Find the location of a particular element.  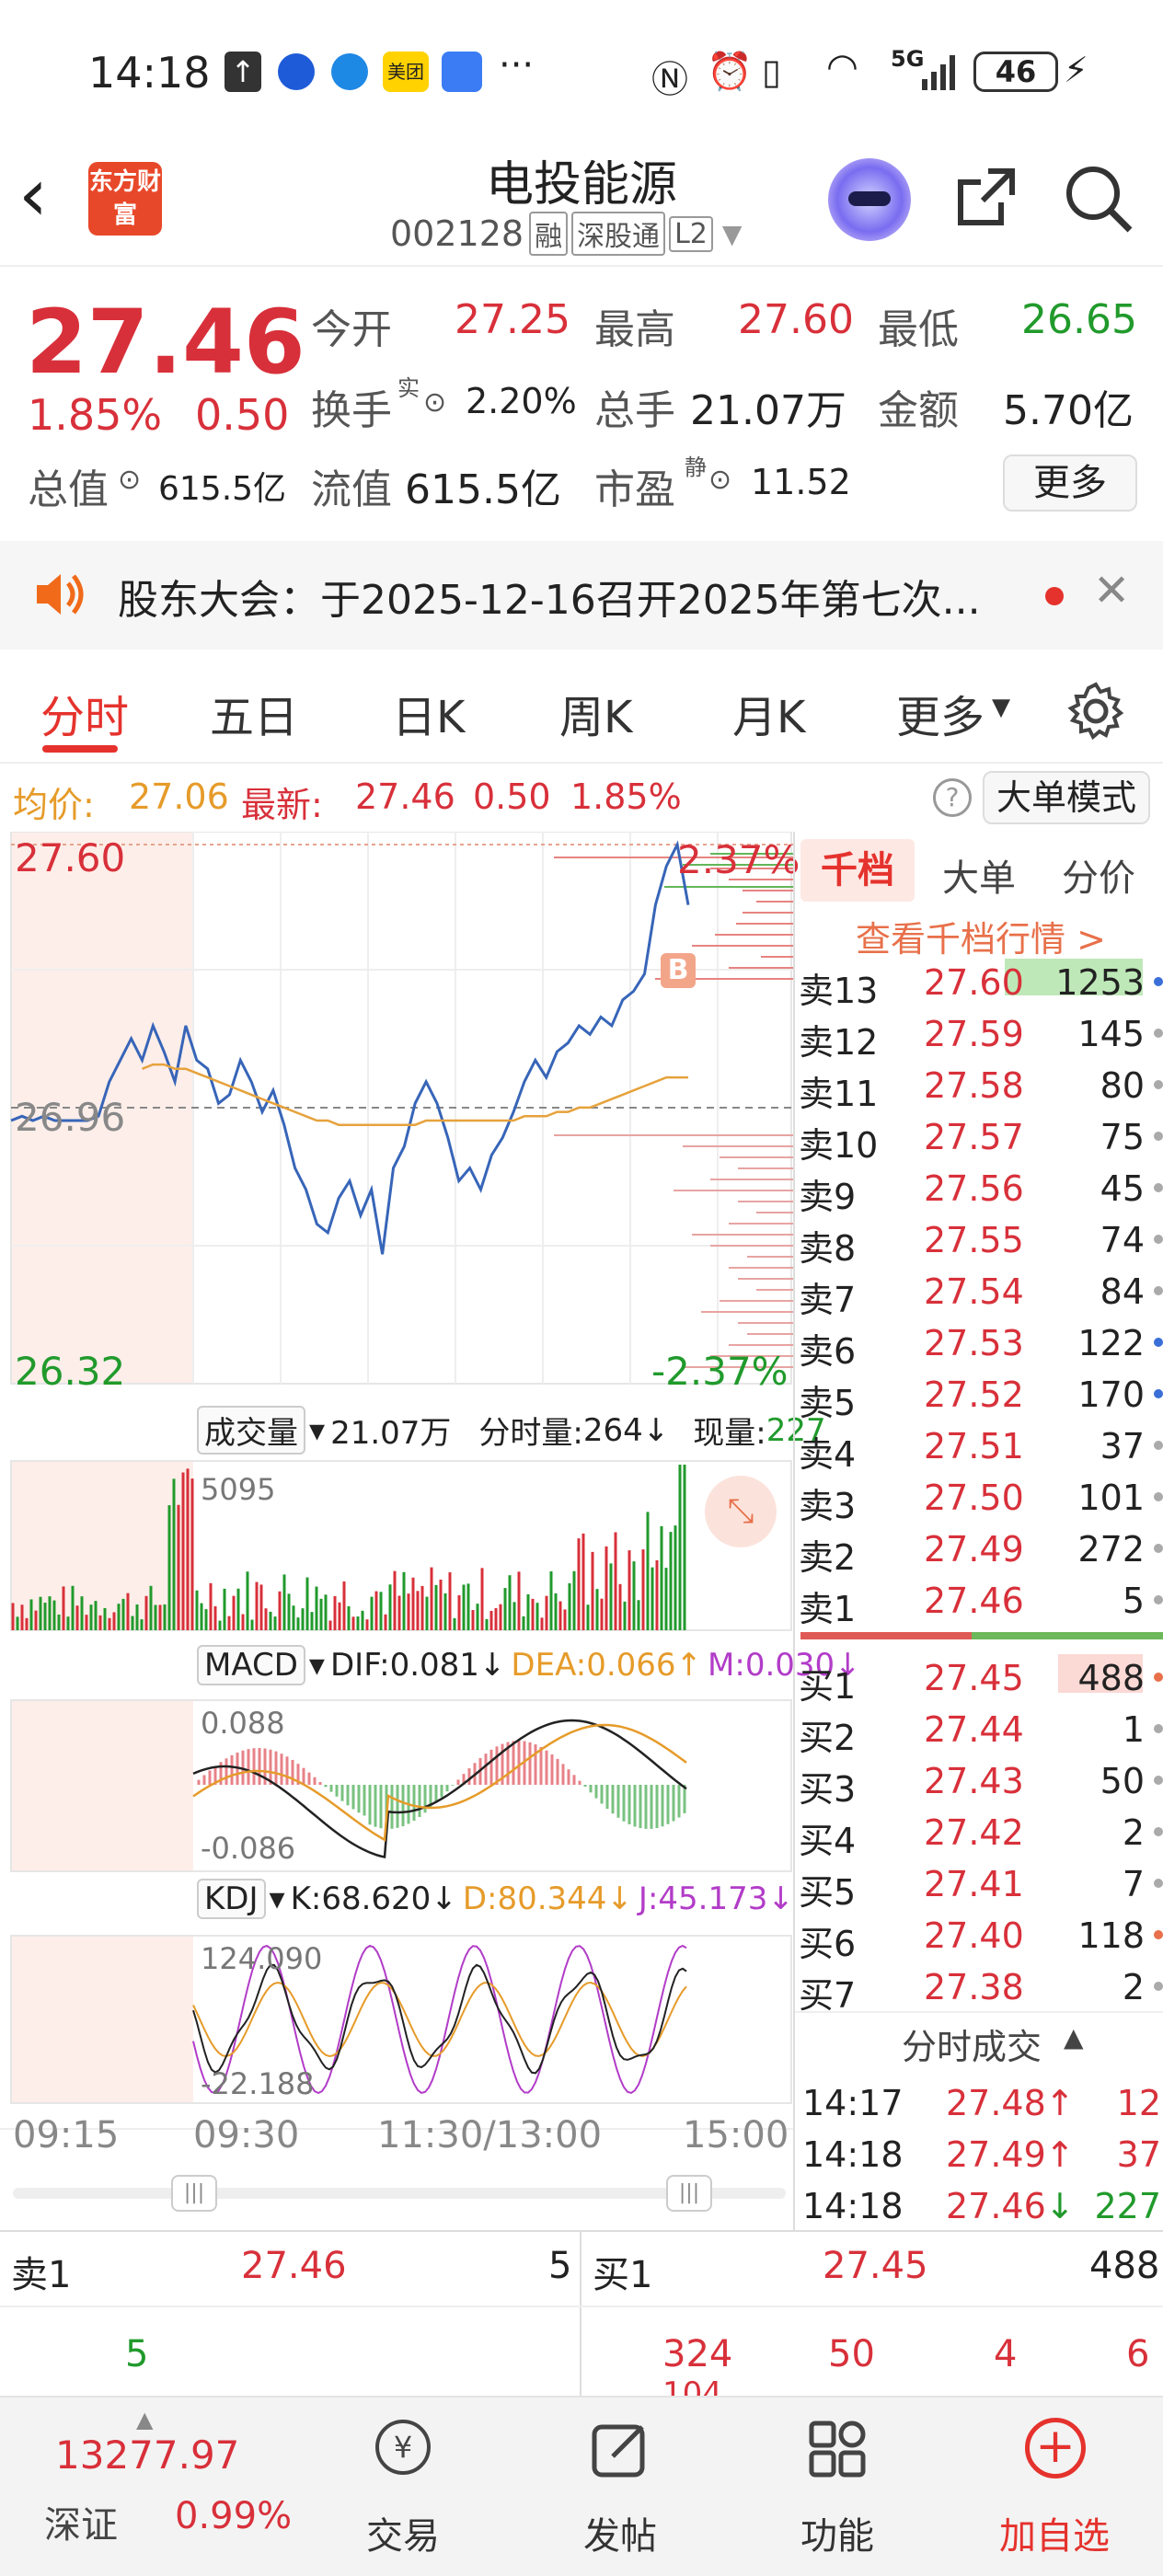

ask-price: 27.53 is located at coordinates (974, 1343).